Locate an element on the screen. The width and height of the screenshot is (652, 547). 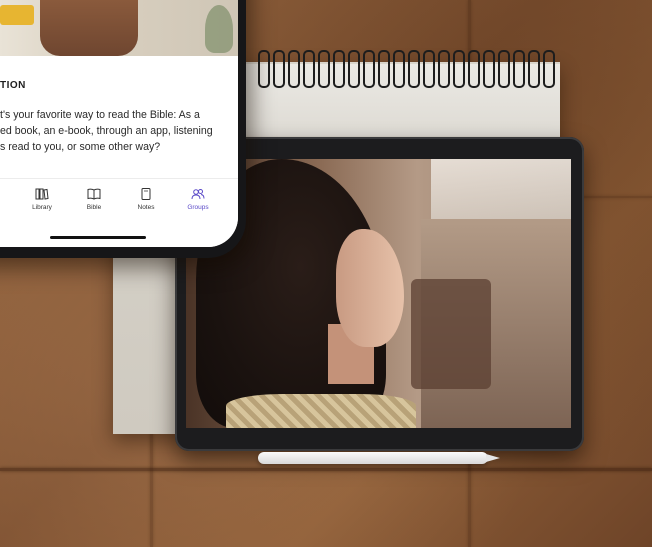
stylus-pencil is located at coordinates (373, 458).